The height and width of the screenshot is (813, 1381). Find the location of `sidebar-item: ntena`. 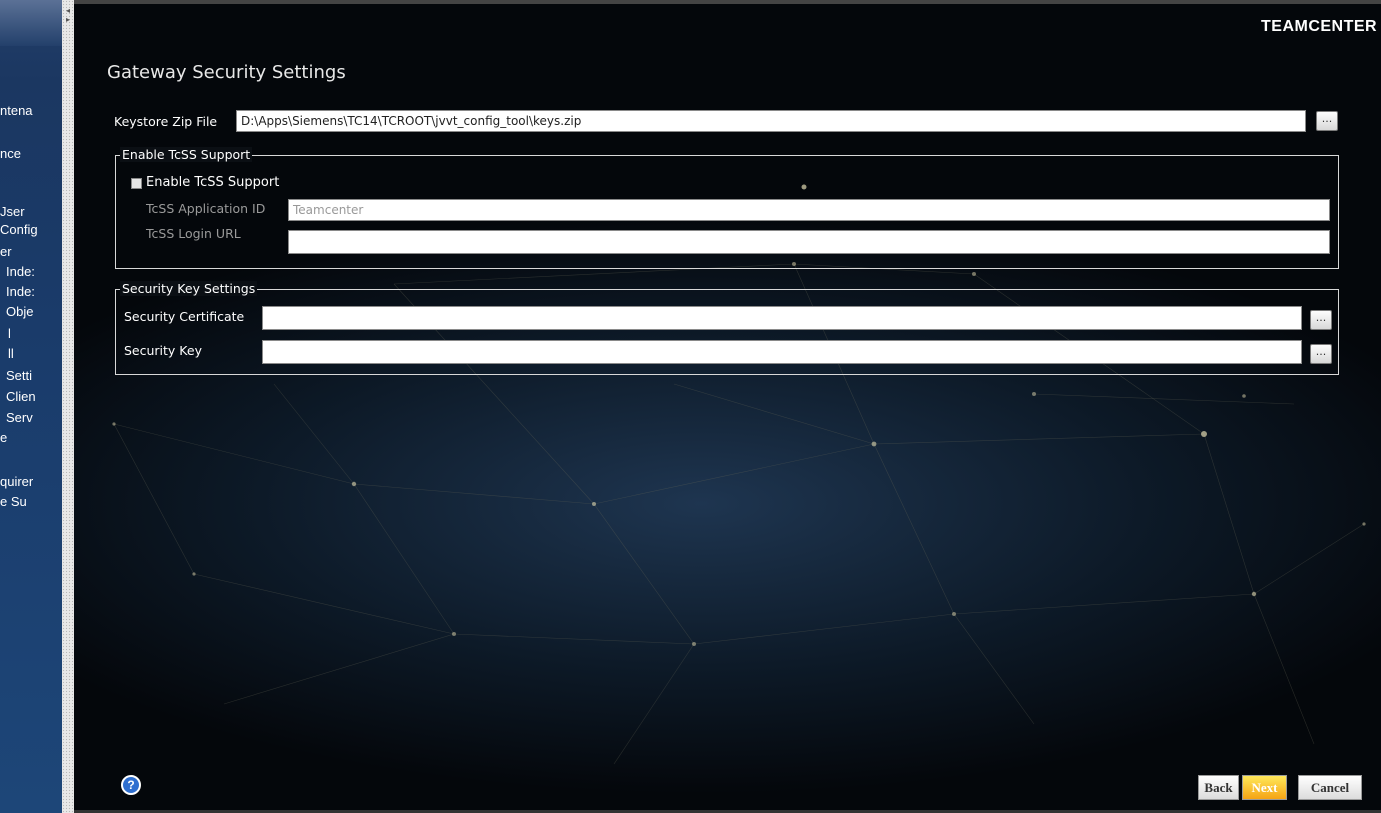

sidebar-item: ntena is located at coordinates (16, 110).